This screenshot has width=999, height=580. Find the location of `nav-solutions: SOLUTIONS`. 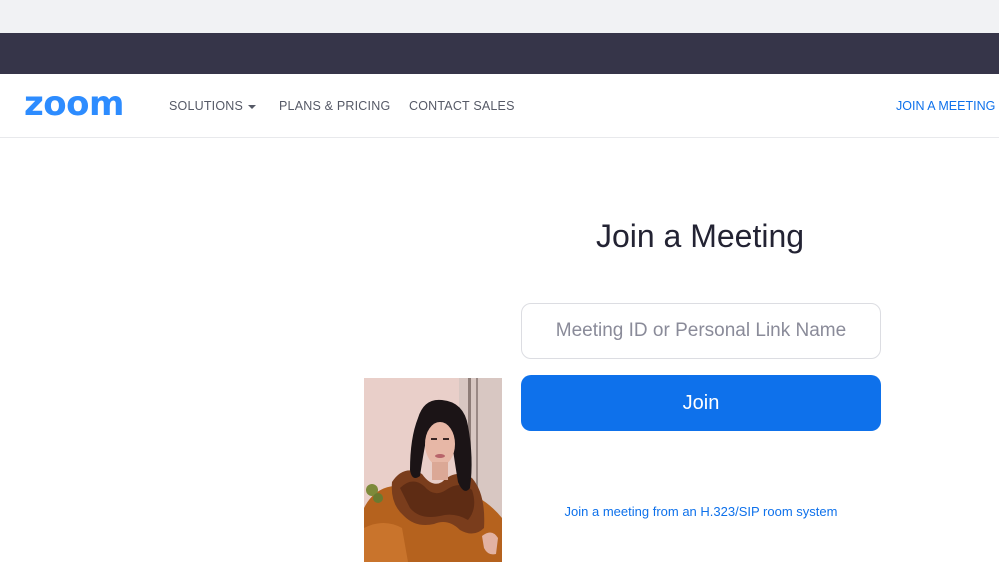

nav-solutions: SOLUTIONS is located at coordinates (213, 106).